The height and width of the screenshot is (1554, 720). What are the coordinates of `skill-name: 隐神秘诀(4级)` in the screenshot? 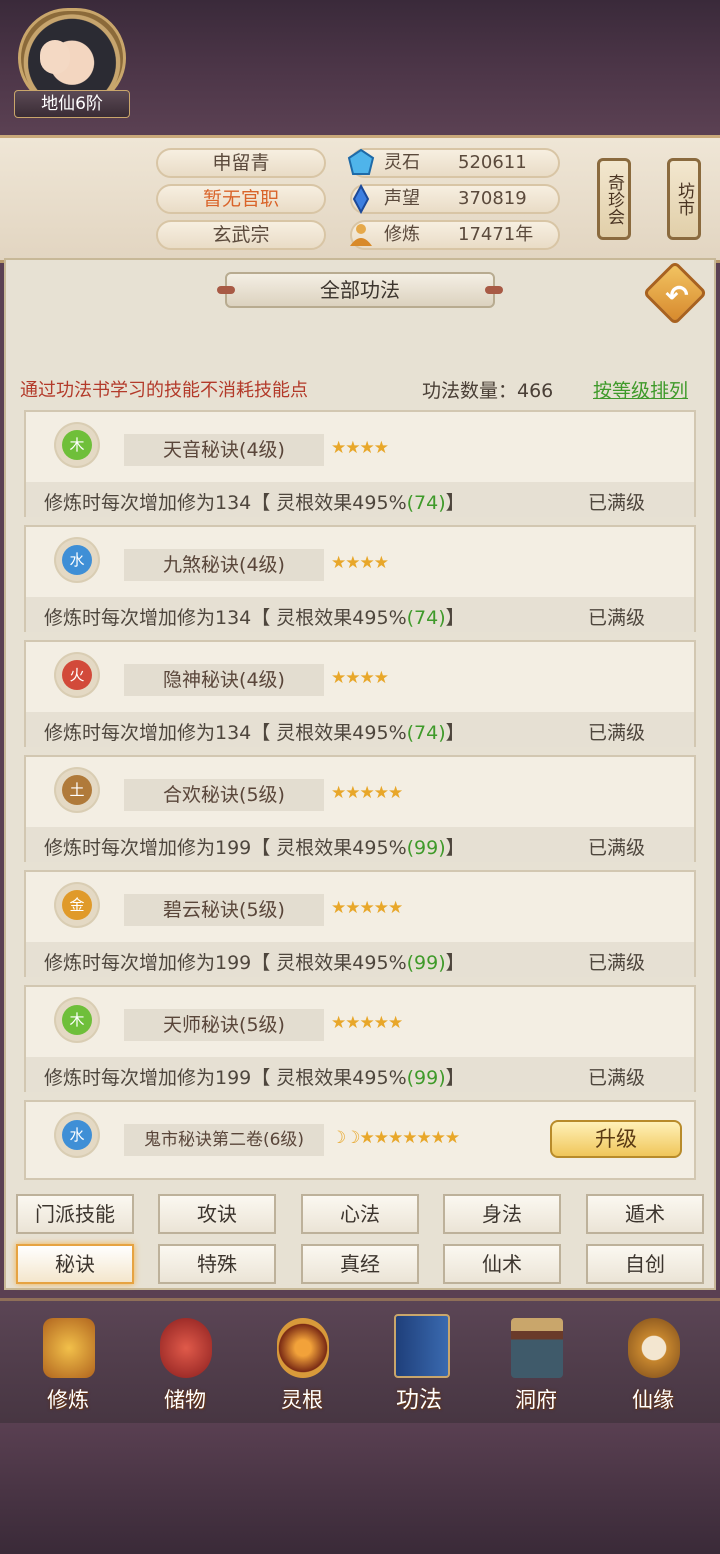 It's located at (224, 680).